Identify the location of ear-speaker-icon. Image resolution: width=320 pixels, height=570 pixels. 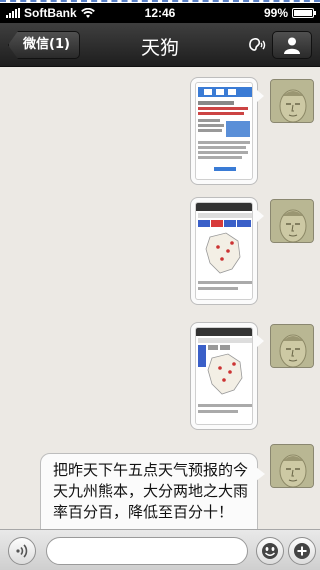
(256, 45).